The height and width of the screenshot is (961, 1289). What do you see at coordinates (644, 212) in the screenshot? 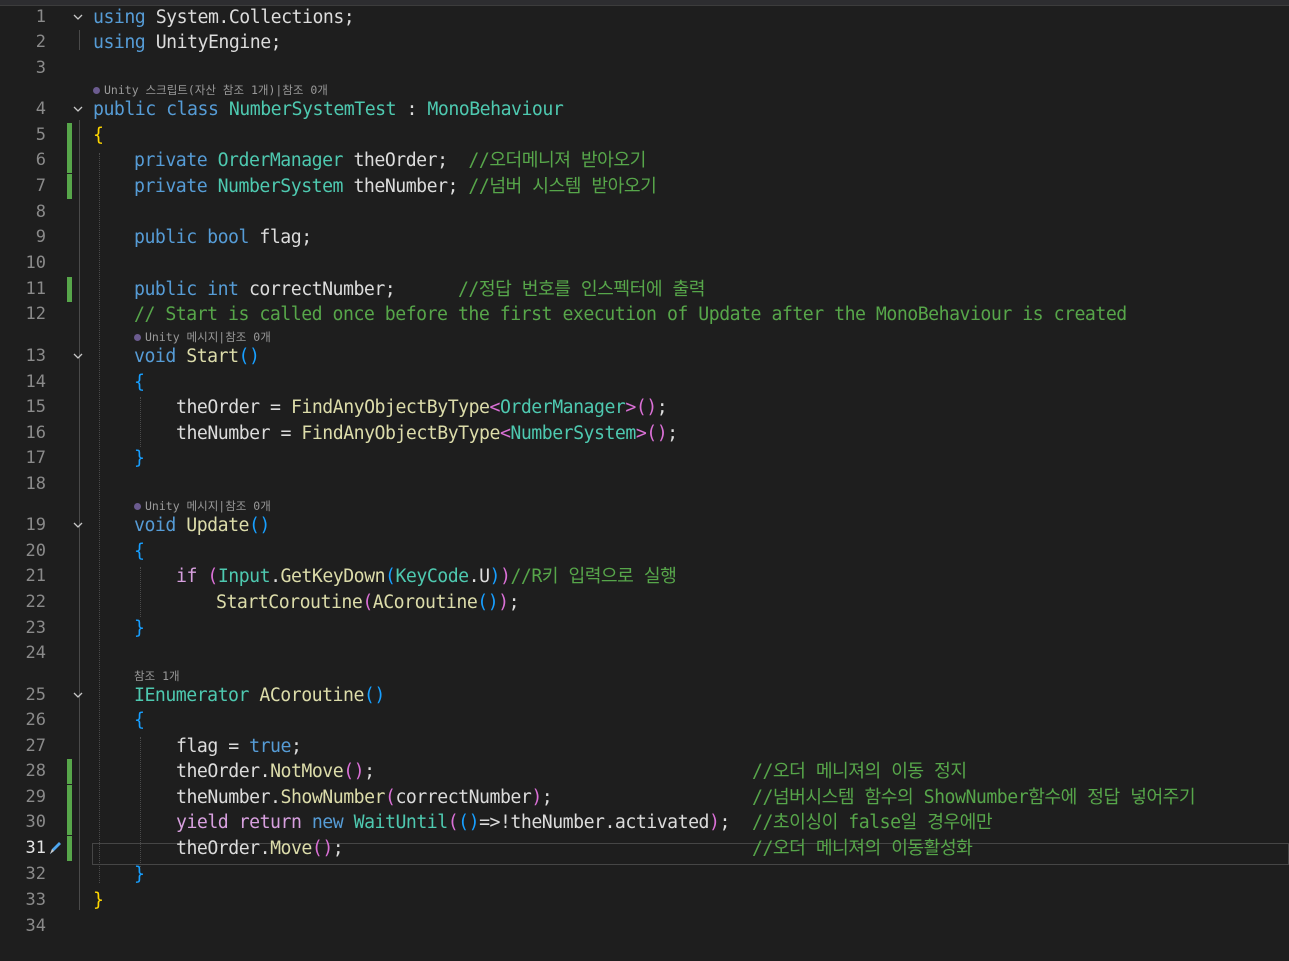
I see `code-line: 8` at bounding box center [644, 212].